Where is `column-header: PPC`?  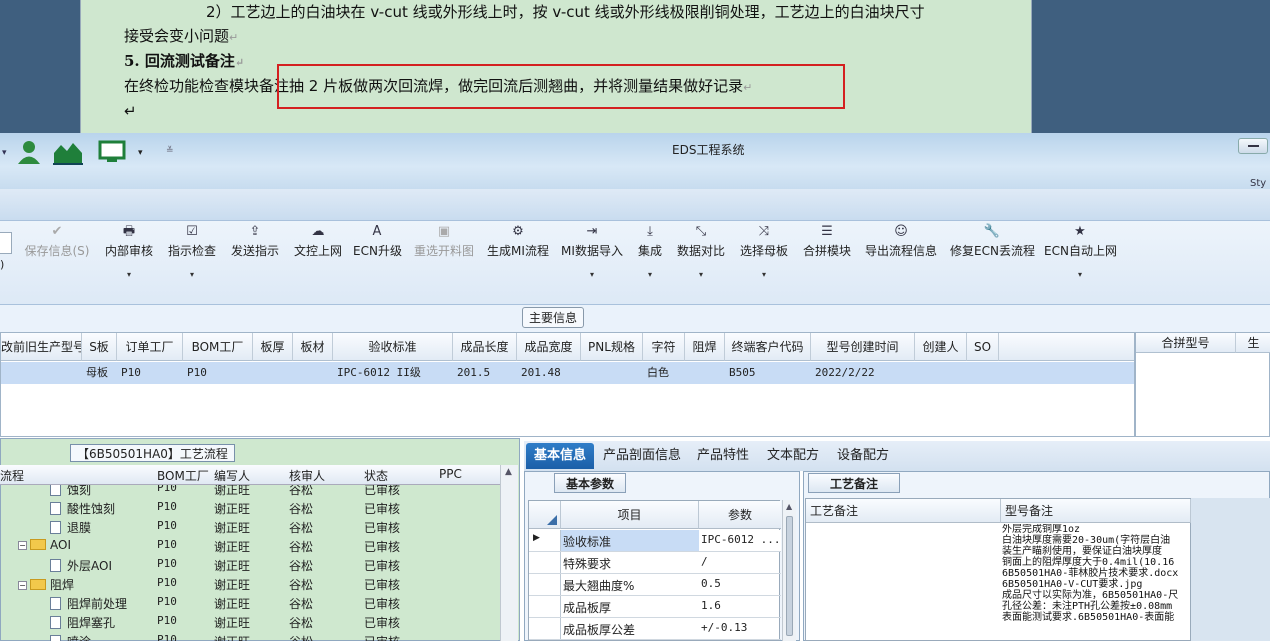
column-header: PPC is located at coordinates (450, 474).